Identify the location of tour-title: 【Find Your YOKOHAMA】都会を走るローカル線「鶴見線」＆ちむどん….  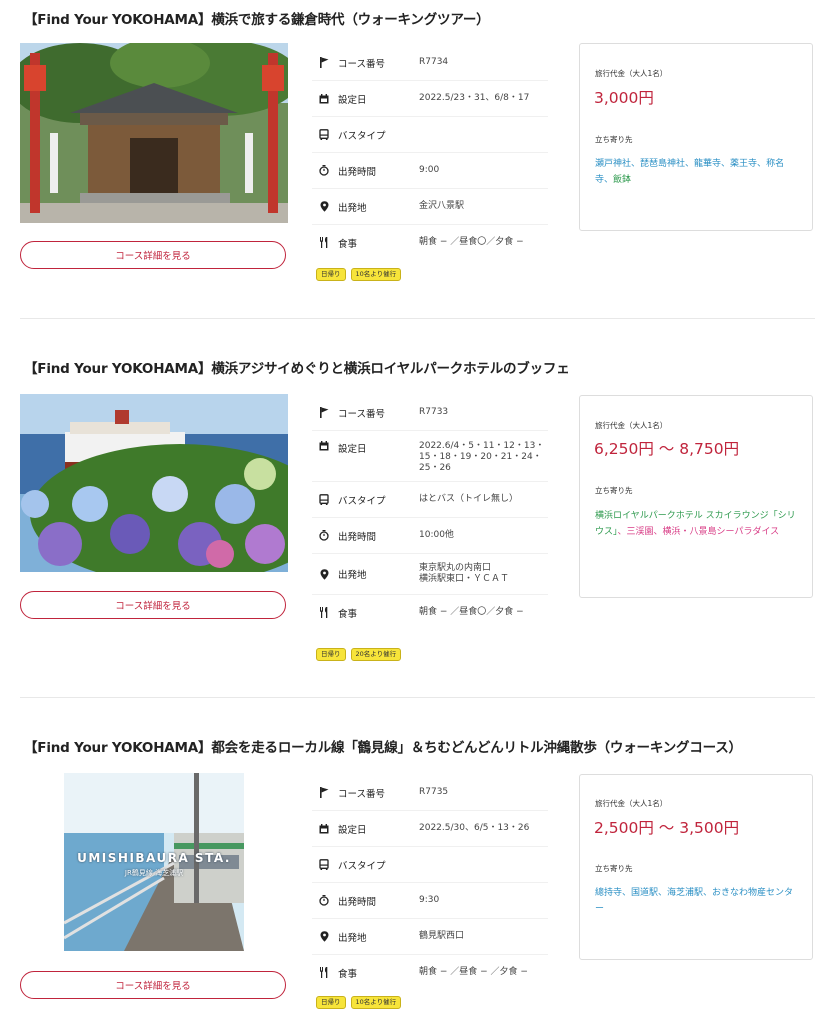
(383, 746).